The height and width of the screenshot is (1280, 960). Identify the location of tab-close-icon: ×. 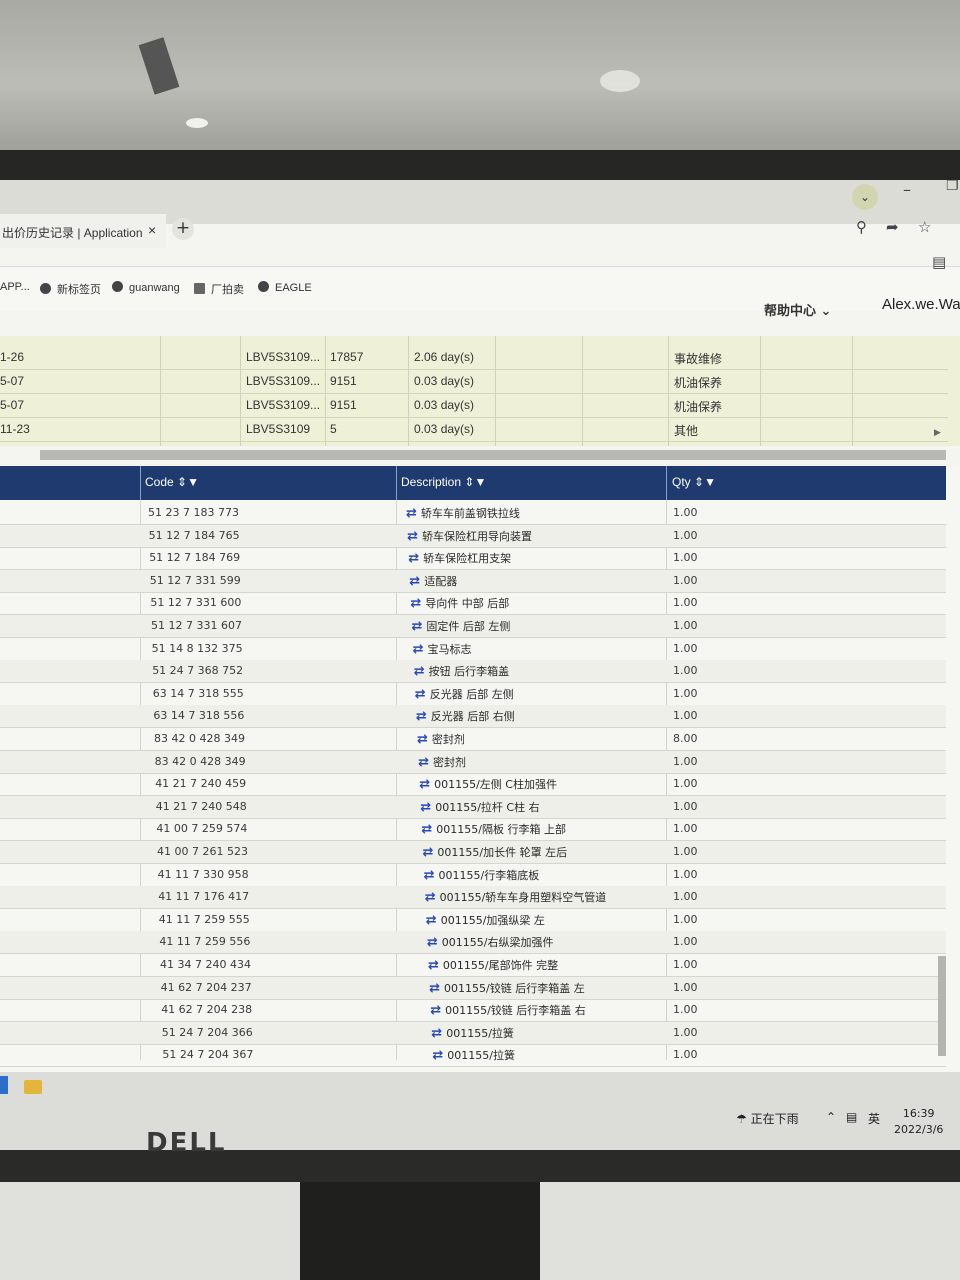
(152, 230).